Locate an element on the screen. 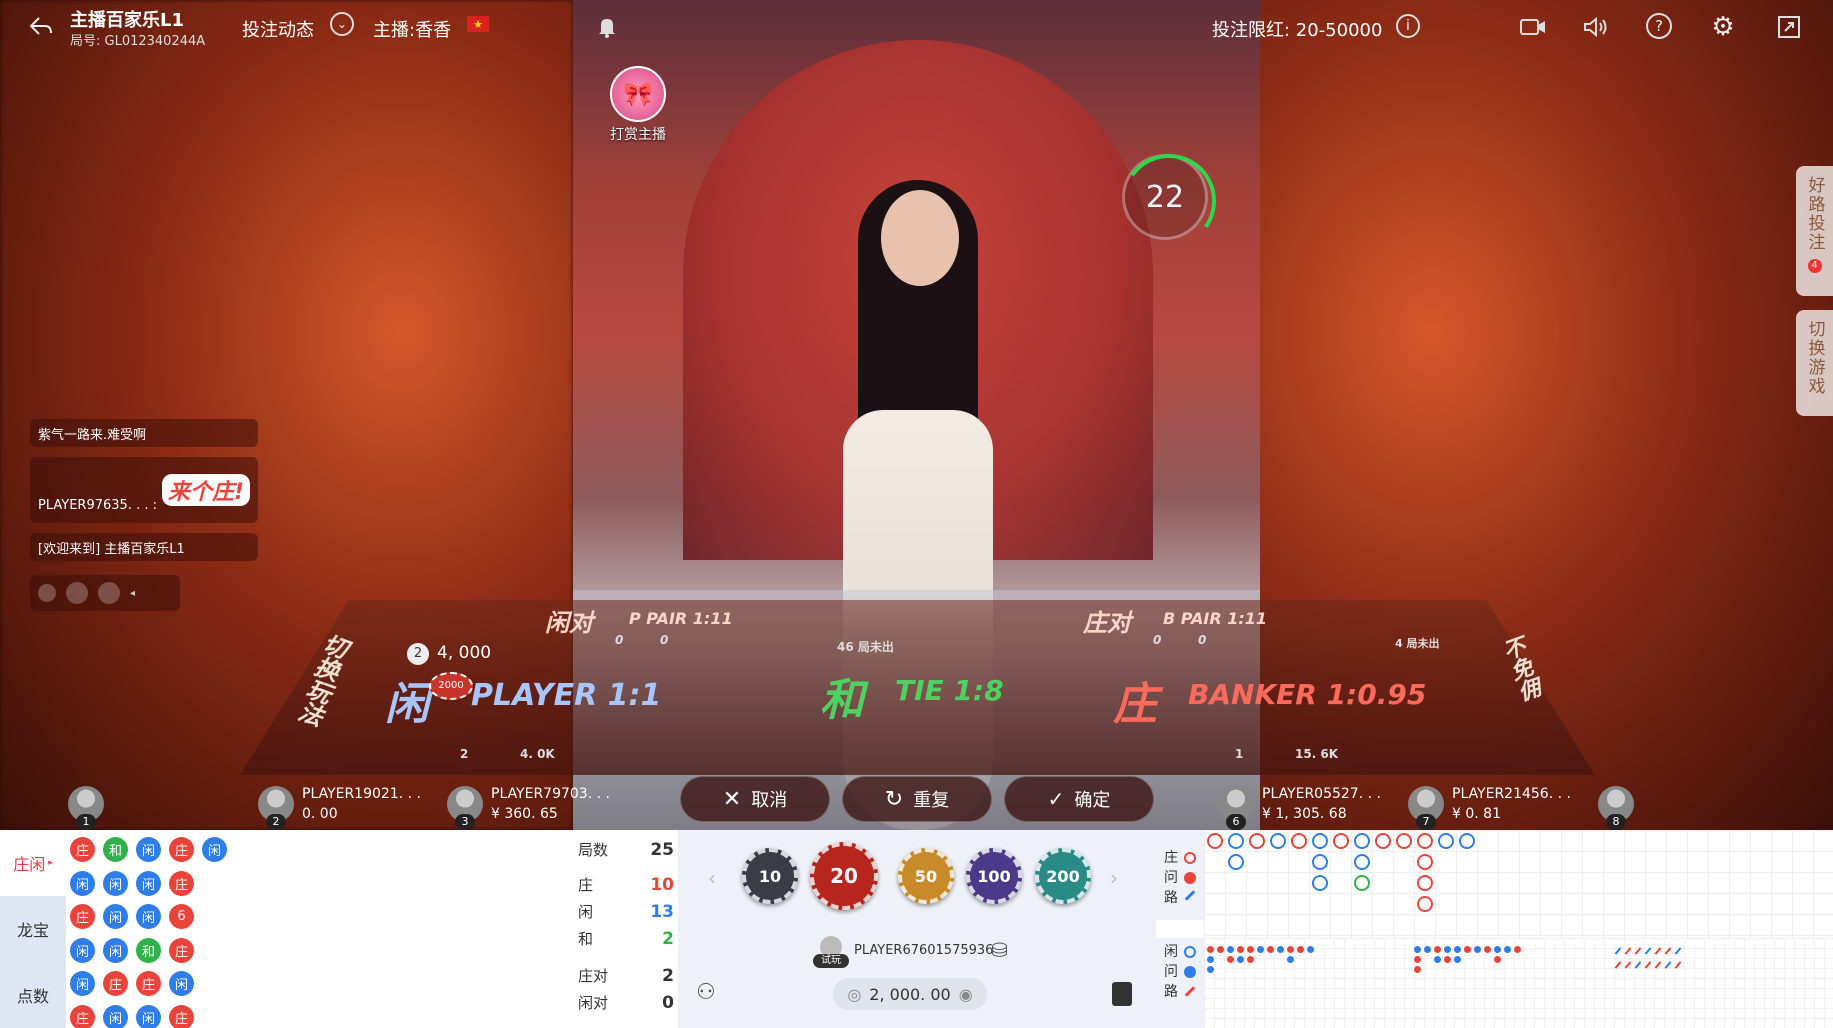 Image resolution: width=1833 pixels, height=1028 pixels. seat-1: 1 is located at coordinates (86, 805).